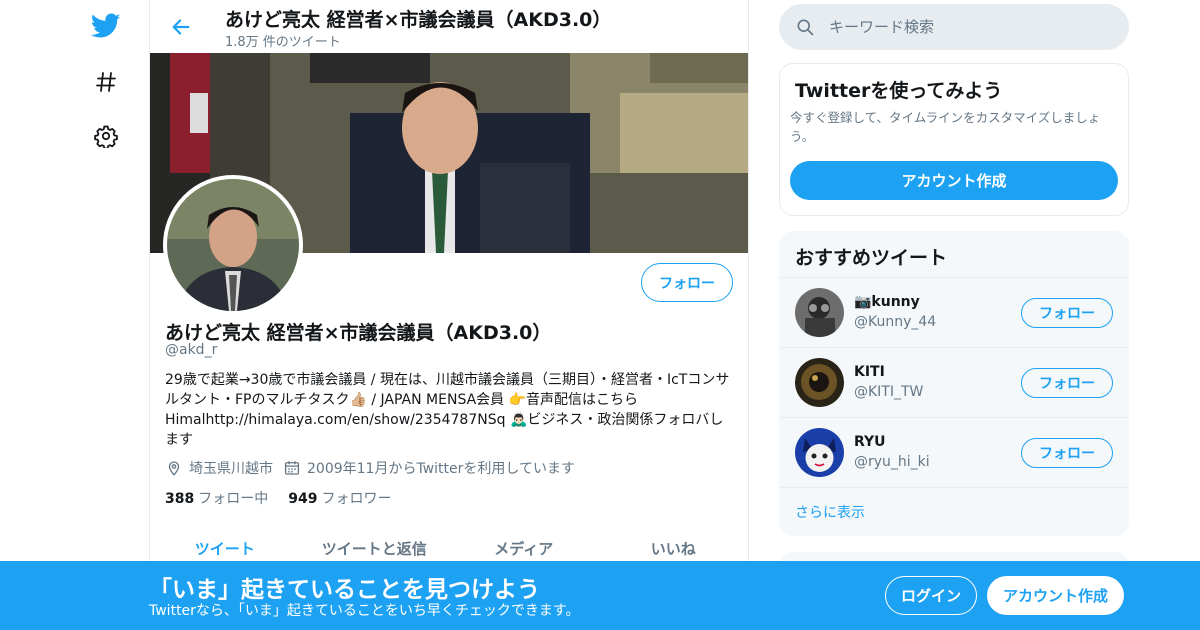 This screenshot has height=630, width=1200. Describe the element at coordinates (356, 499) in the screenshot. I see `followers-label: フォロワー` at that location.